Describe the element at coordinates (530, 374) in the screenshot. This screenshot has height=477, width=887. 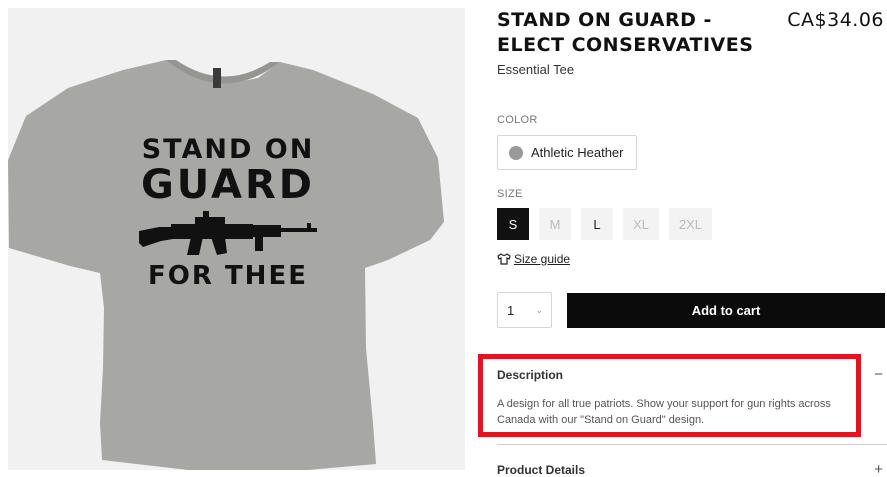
I see `description-heading: Description` at that location.